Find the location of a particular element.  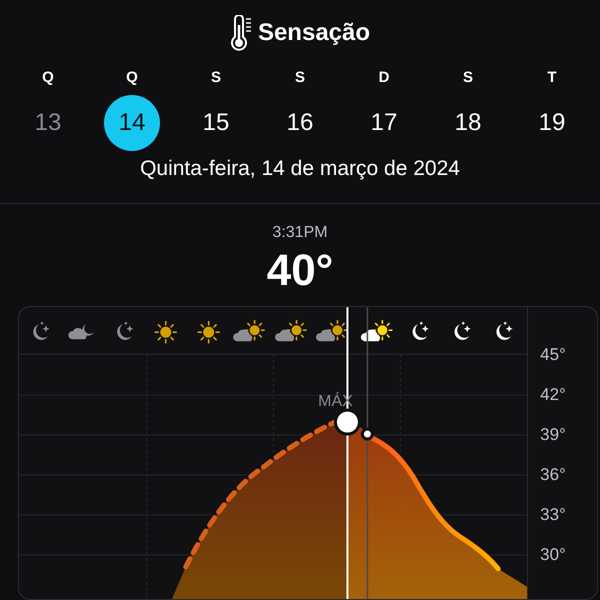

day-button: 16 is located at coordinates (300, 123).